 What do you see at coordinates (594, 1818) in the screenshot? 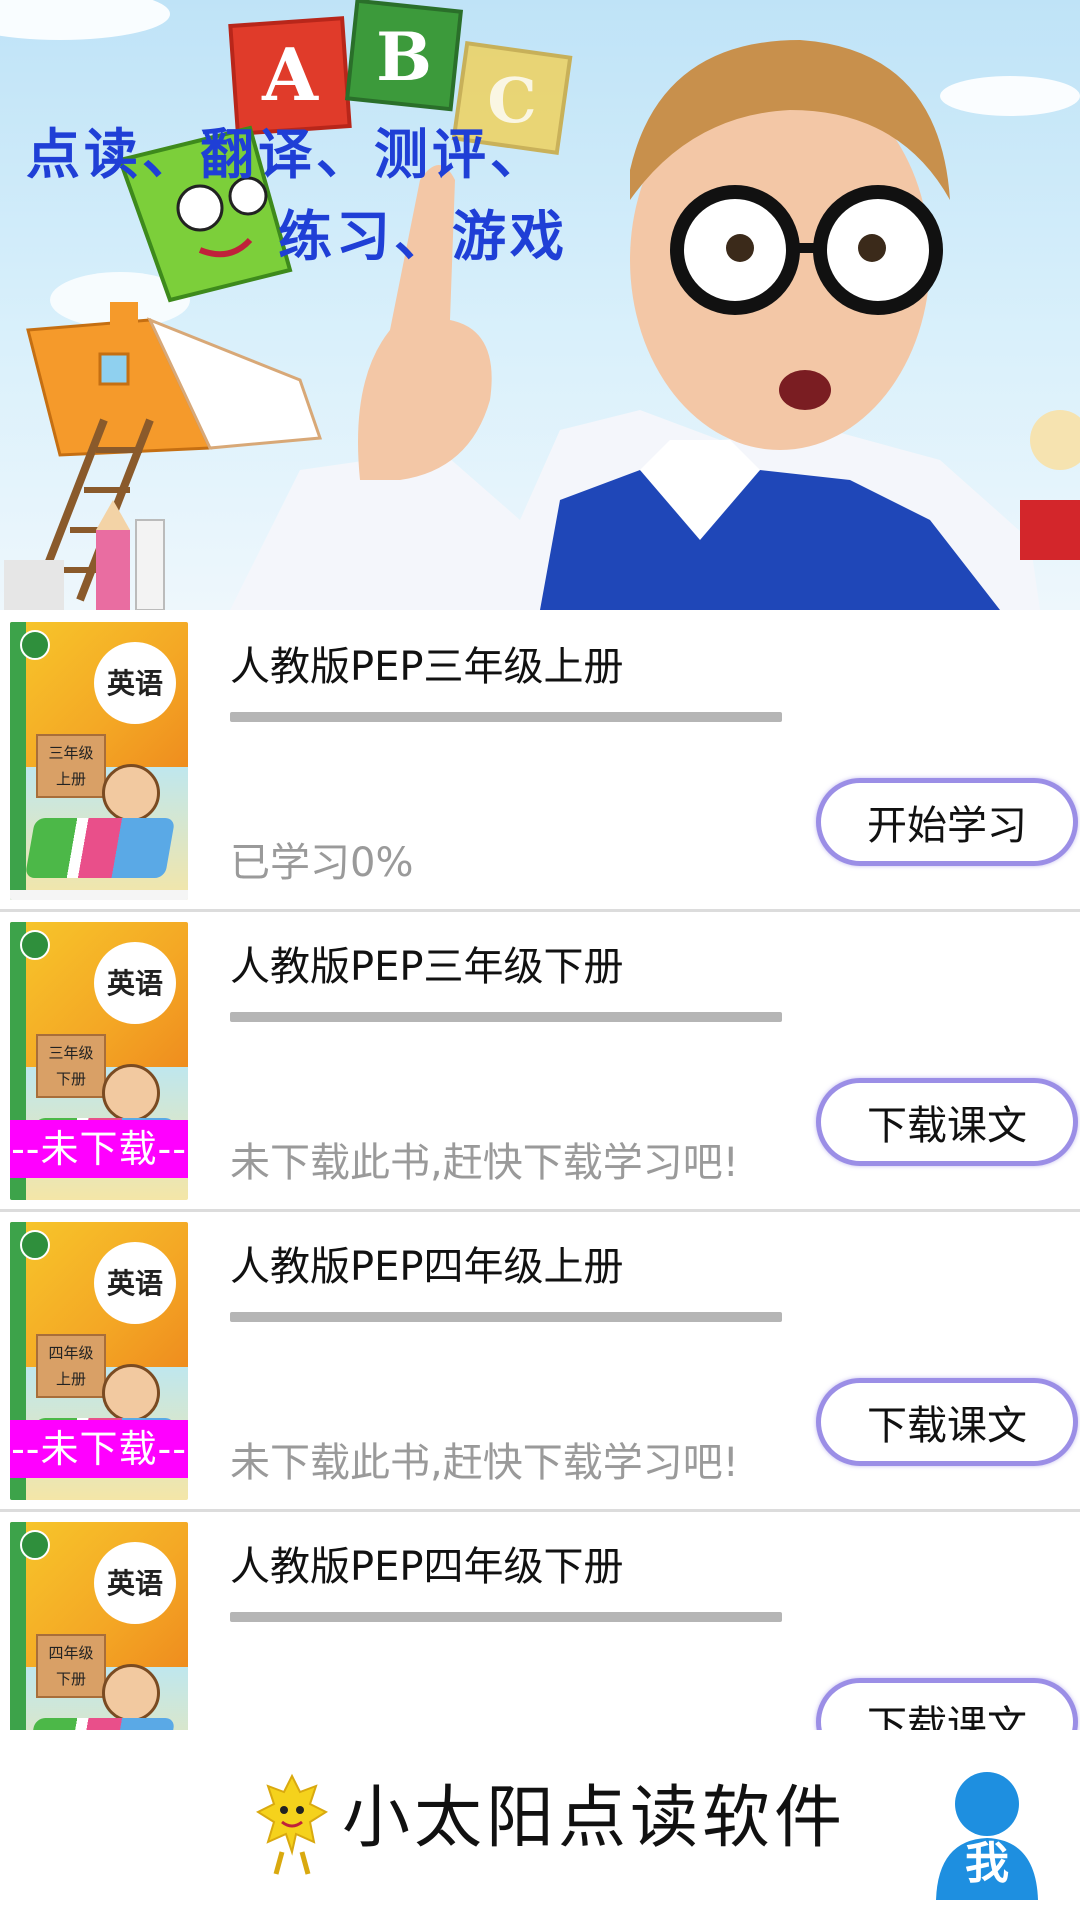
I see `brand-name: 小太阳点读软件` at bounding box center [594, 1818].